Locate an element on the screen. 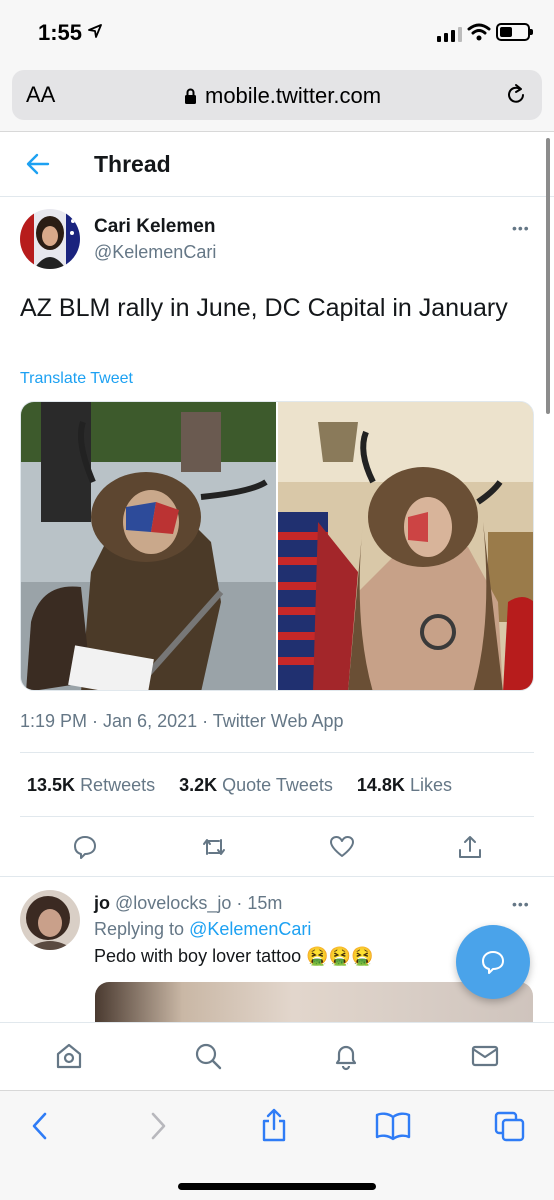 This screenshot has width=554, height=1200. translate-tweet-link: Translate Tweet is located at coordinates (76, 379).